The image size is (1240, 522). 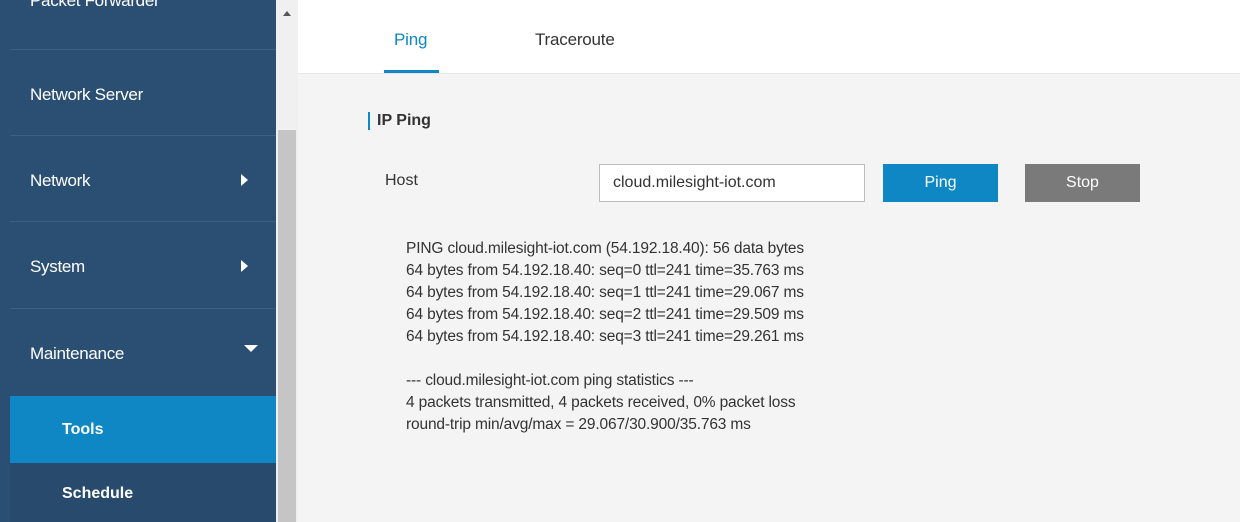 What do you see at coordinates (143, 179) in the screenshot?
I see `sidebar-item-network: Network` at bounding box center [143, 179].